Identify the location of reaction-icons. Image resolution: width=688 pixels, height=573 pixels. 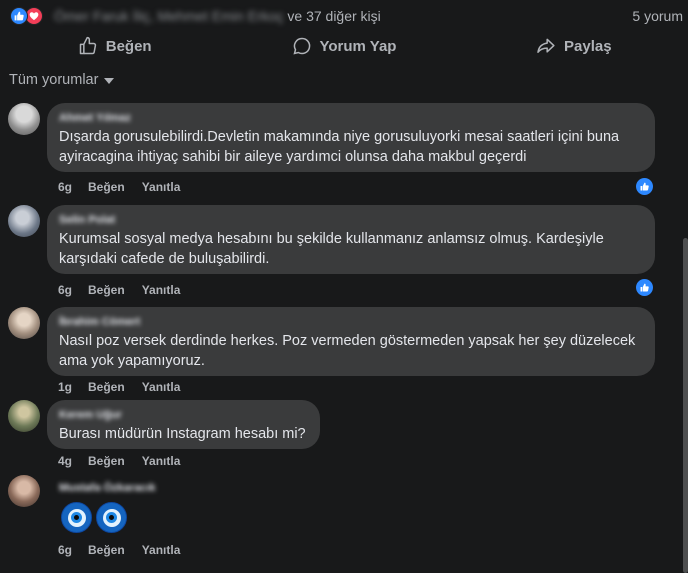
(26, 16).